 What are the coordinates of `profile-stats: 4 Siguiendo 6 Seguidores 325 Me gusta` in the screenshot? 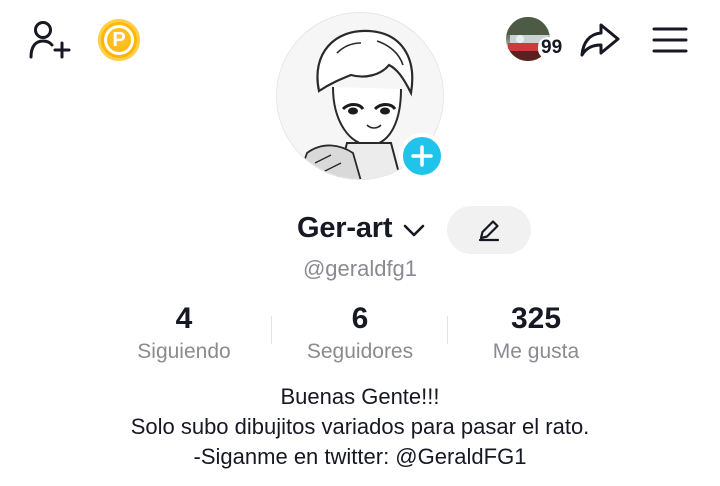 It's located at (360, 334).